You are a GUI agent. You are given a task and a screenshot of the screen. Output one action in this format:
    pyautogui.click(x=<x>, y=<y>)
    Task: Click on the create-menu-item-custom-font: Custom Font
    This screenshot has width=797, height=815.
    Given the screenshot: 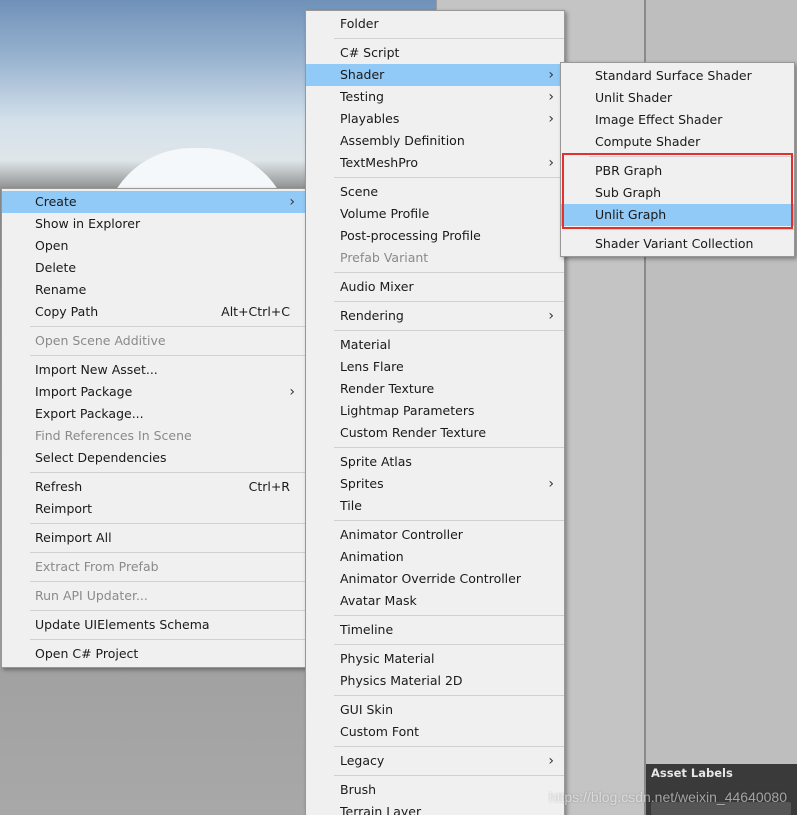 What is the action you would take?
    pyautogui.click(x=435, y=732)
    